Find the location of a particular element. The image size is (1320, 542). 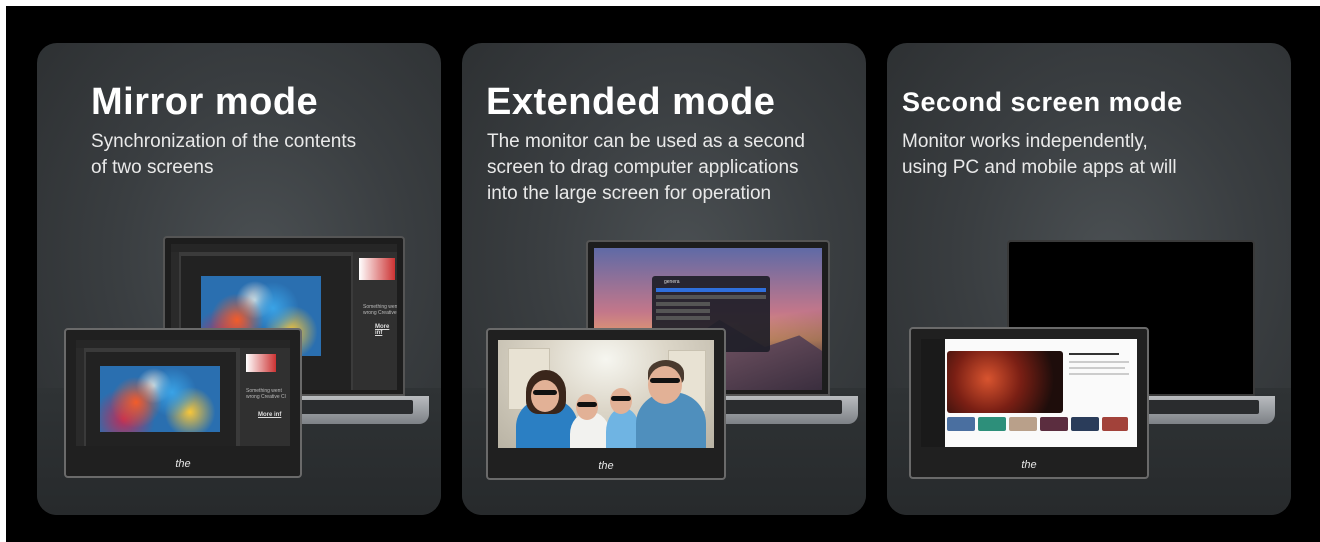

person is located at coordinates (623, 428).